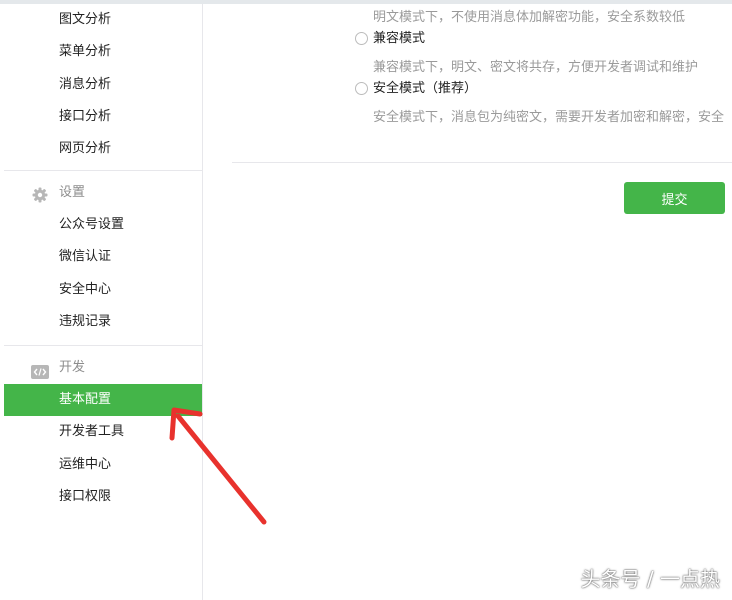 The width and height of the screenshot is (732, 600). Describe the element at coordinates (103, 193) in the screenshot. I see `sidebar-section-settings: 设置` at that location.